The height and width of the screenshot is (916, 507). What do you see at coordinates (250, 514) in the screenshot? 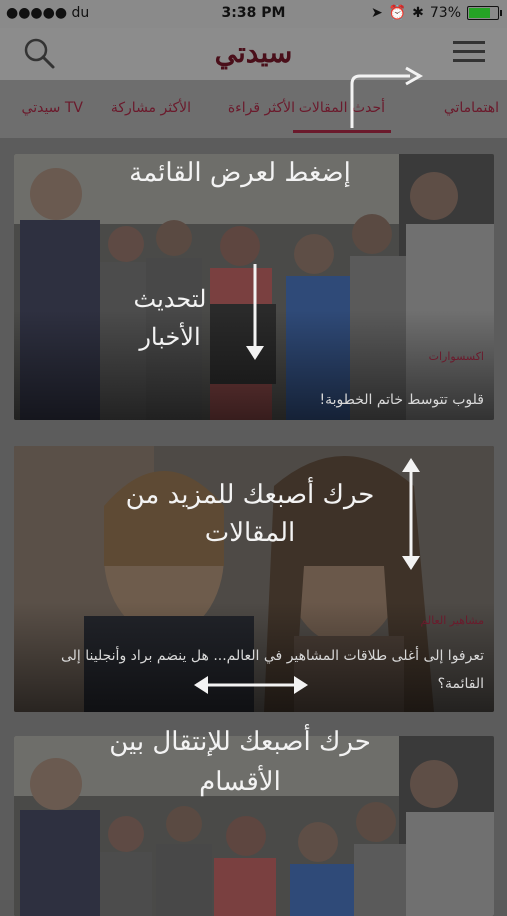
I see `scroll-hint-text: حرك أصبعك للمزيد من المقالات` at bounding box center [250, 514].